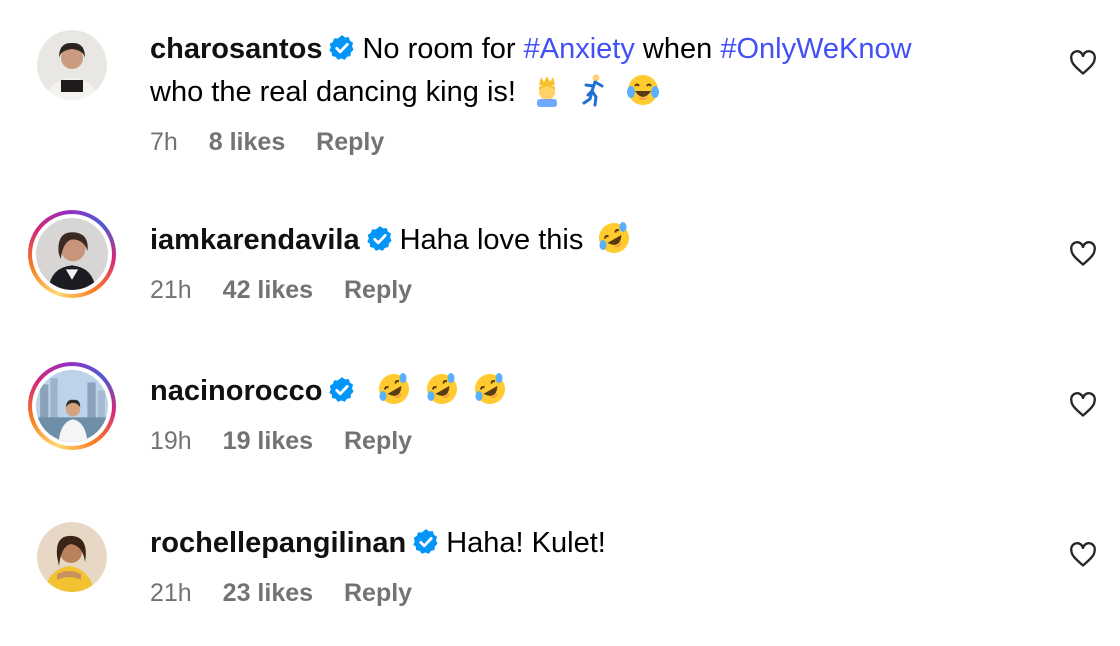  Describe the element at coordinates (268, 593) in the screenshot. I see `likes-count: 23 likes` at that location.